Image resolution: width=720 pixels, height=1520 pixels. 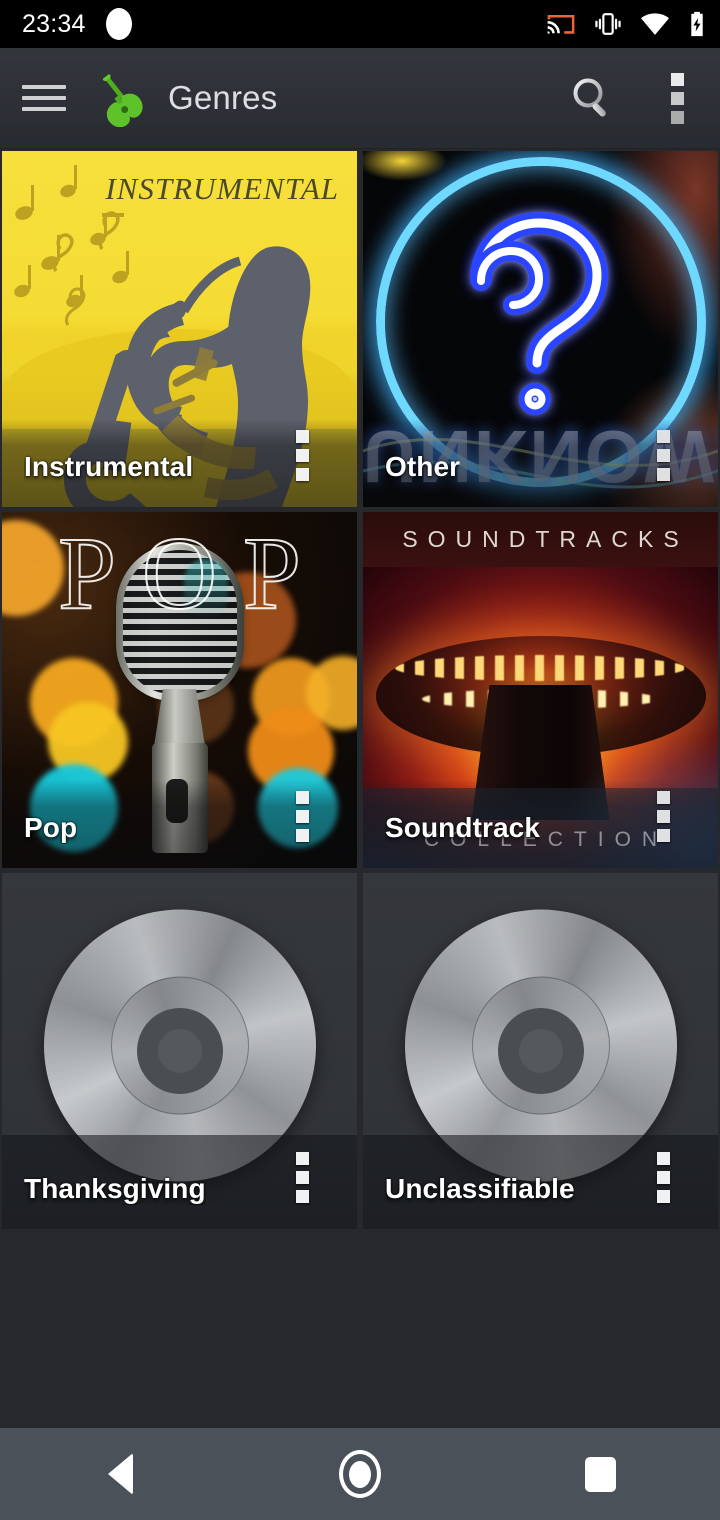 What do you see at coordinates (223, 97) in the screenshot?
I see `page-title: Genres` at bounding box center [223, 97].